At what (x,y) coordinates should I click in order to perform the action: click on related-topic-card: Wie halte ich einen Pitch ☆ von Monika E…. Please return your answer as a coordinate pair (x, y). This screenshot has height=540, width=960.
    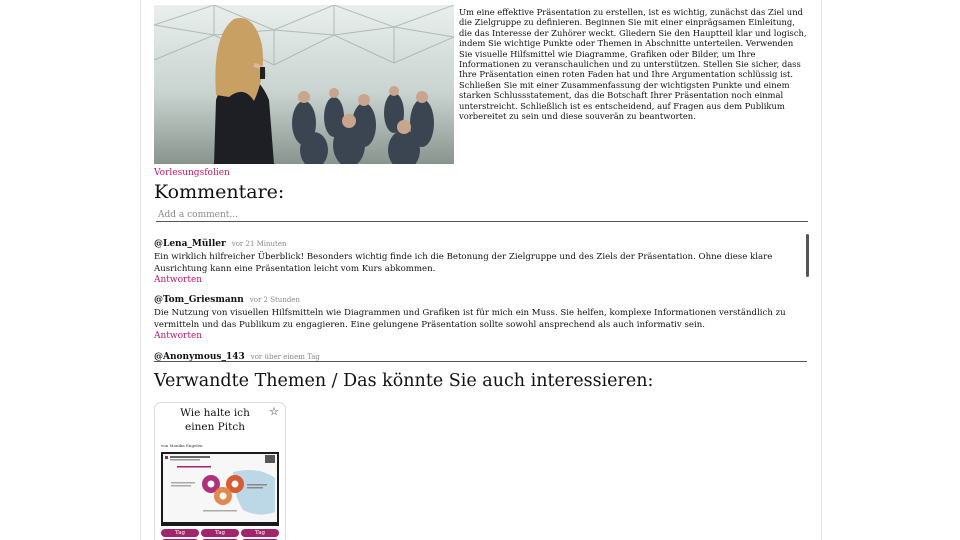
    Looking at the image, I should click on (220, 471).